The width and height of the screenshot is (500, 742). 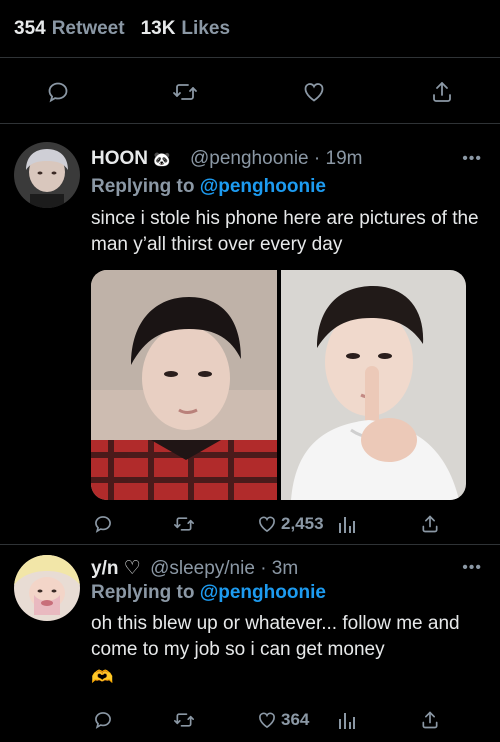 I want to click on tweet-header: HOON 🐼 @penghoonie · 19m, so click(x=226, y=159).